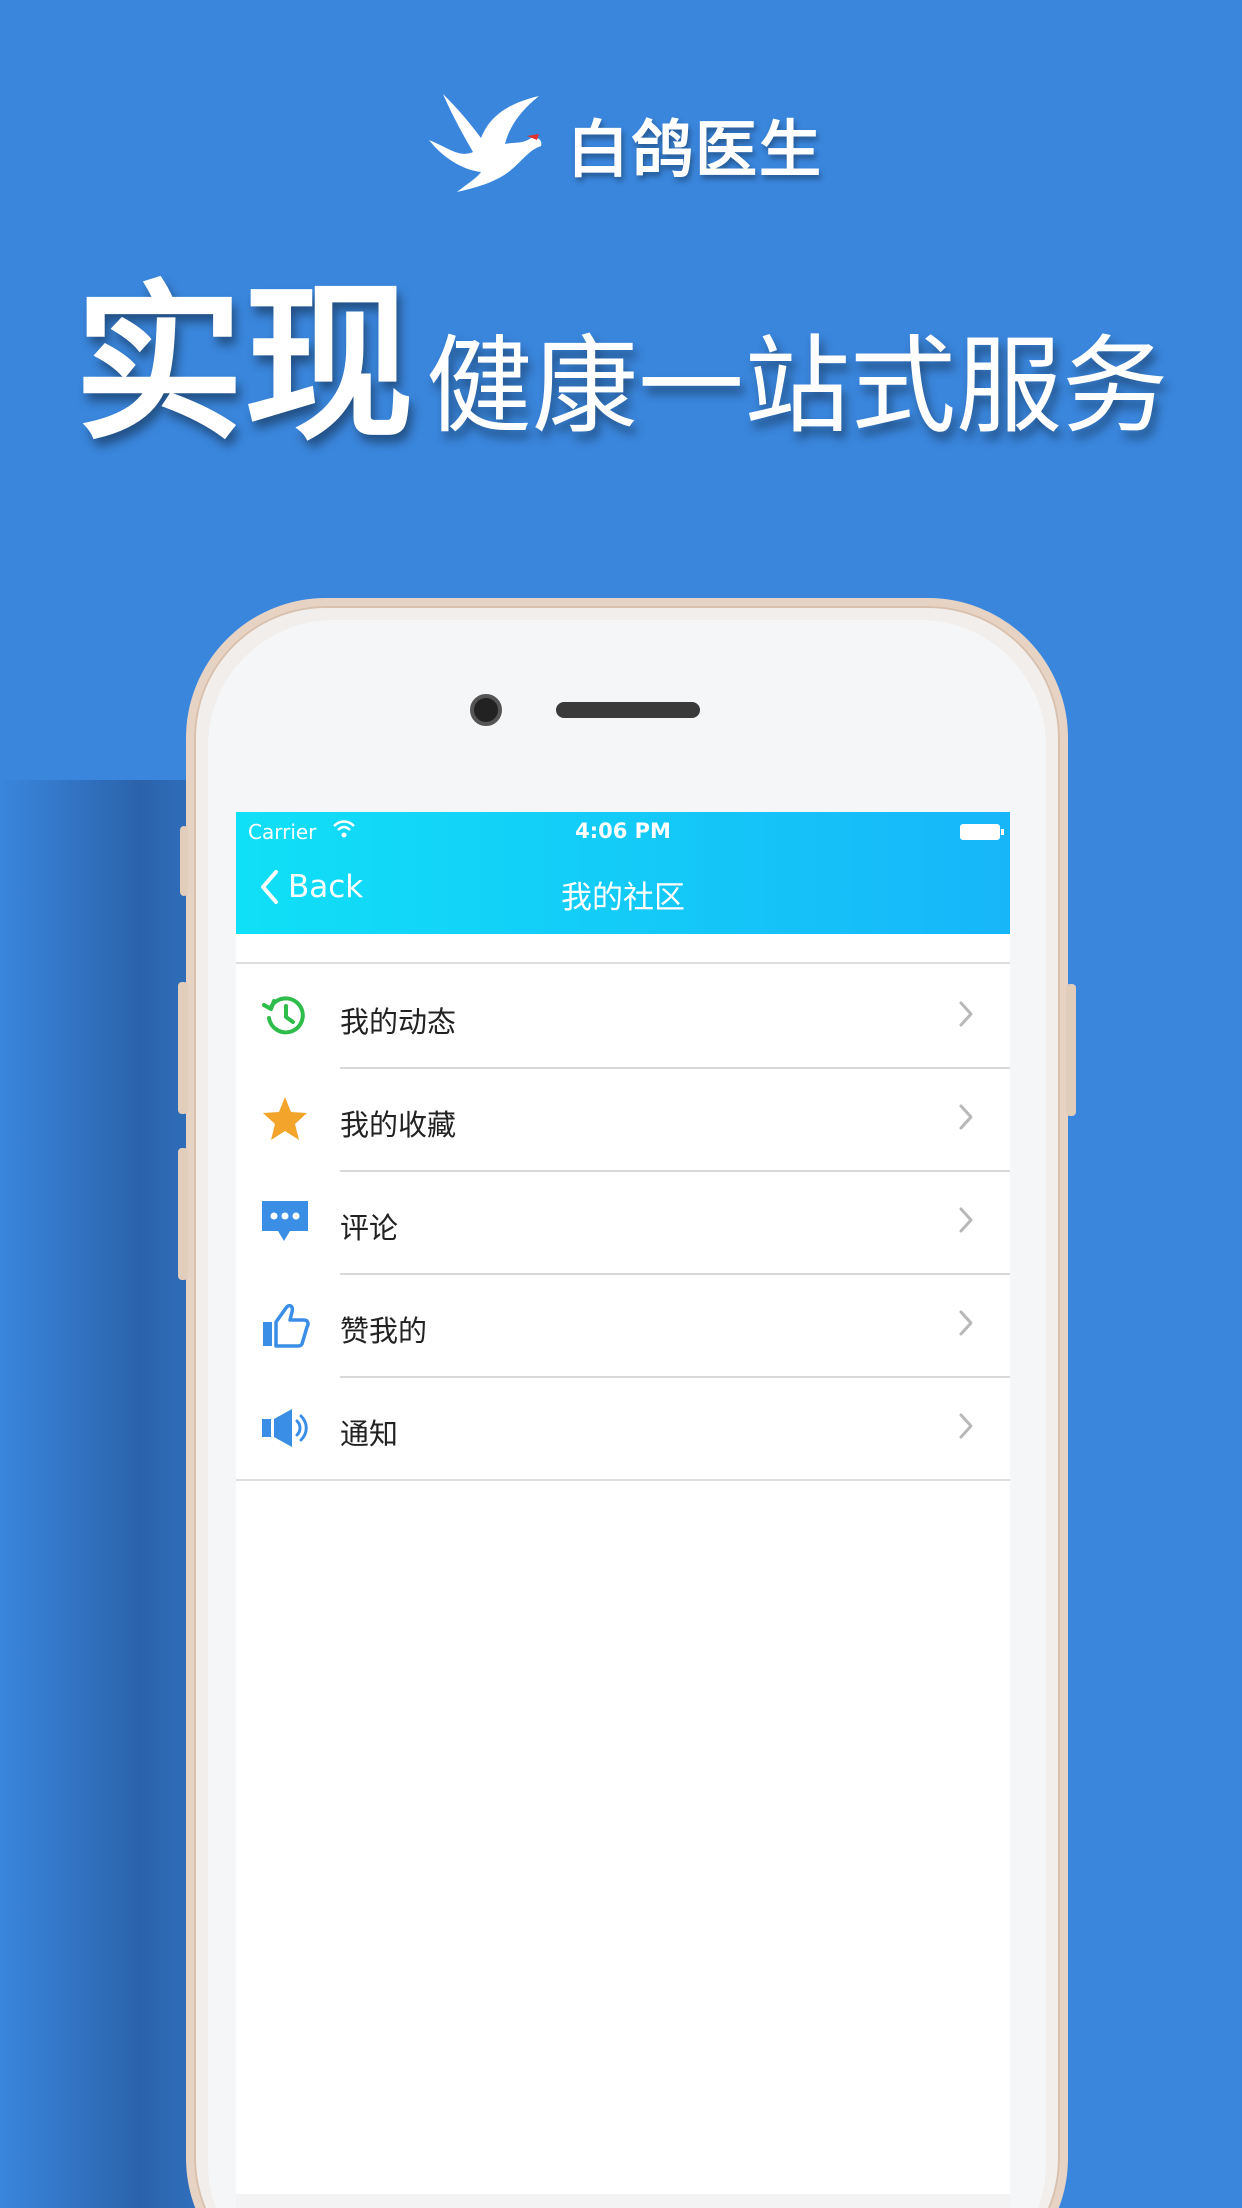  What do you see at coordinates (694, 149) in the screenshot?
I see `brand-name: 白鸽医生` at bounding box center [694, 149].